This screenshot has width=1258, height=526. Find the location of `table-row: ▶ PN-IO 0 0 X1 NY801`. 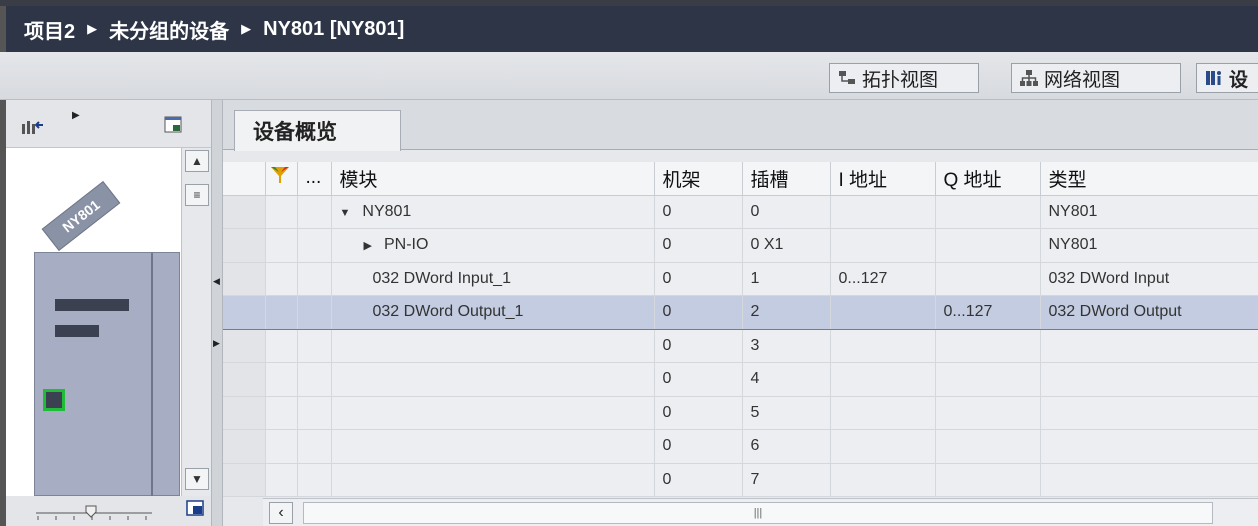

table-row: ▶ PN-IO 0 0 X1 NY801 is located at coordinates (740, 245).